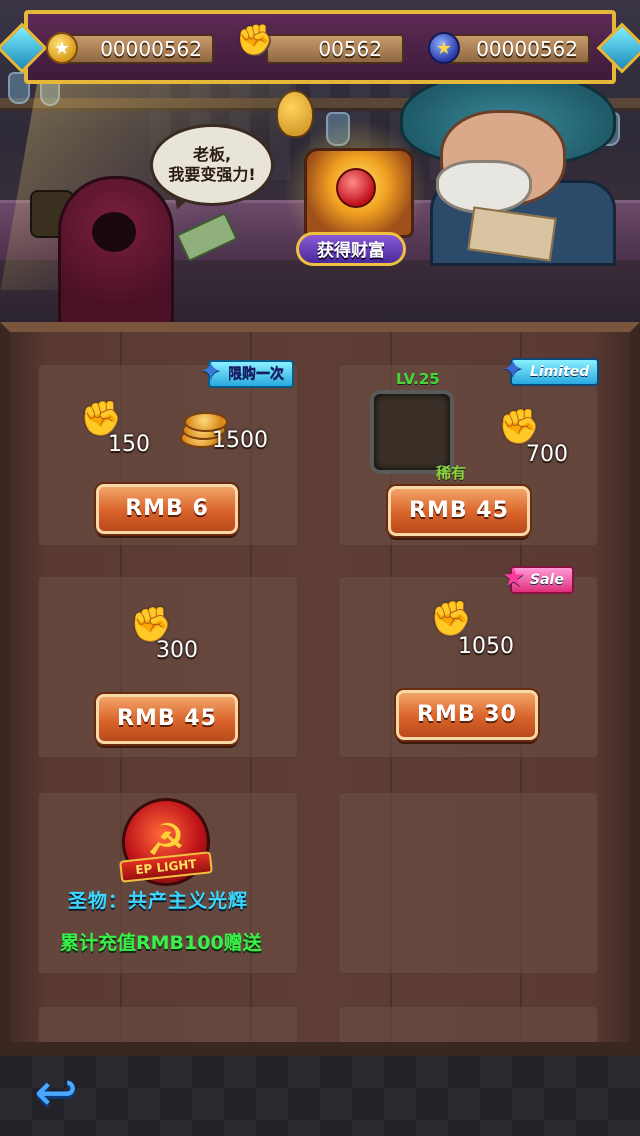 This screenshot has width=640, height=1136. Describe the element at coordinates (240, 440) in the screenshot. I see `gold-quantity: 1500` at that location.